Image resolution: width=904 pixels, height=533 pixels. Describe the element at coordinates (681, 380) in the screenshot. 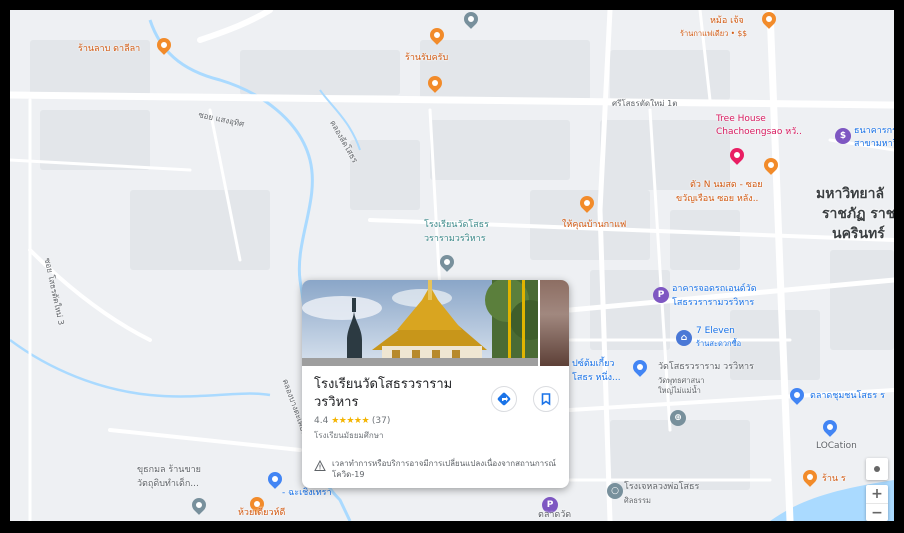

I see `place-sublabel: วัดพุทธศาสนา` at that location.